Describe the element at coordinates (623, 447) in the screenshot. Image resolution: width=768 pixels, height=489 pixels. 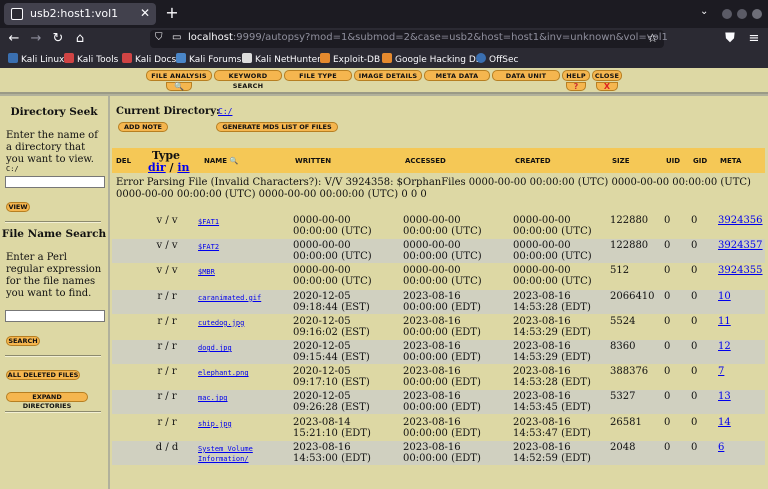
I see `file-size: 2048` at that location.